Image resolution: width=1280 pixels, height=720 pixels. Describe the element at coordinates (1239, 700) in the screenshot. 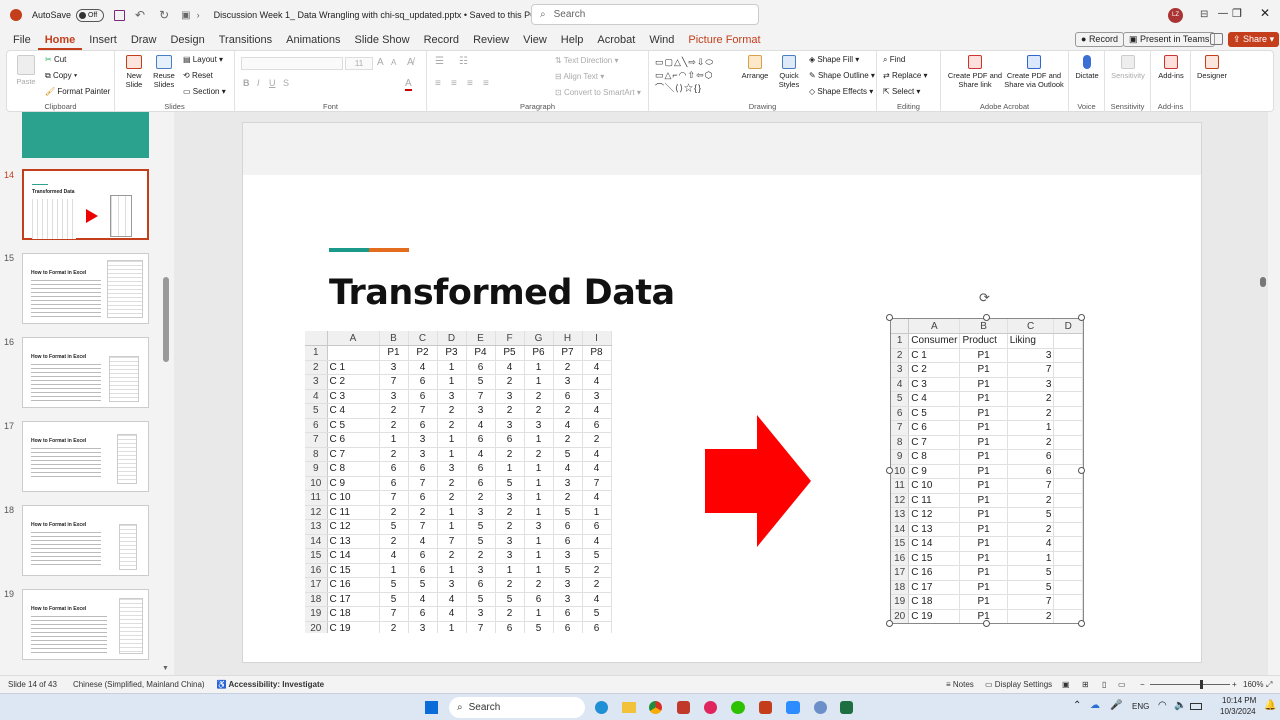

I see `clock-time: 10:14 PM` at that location.